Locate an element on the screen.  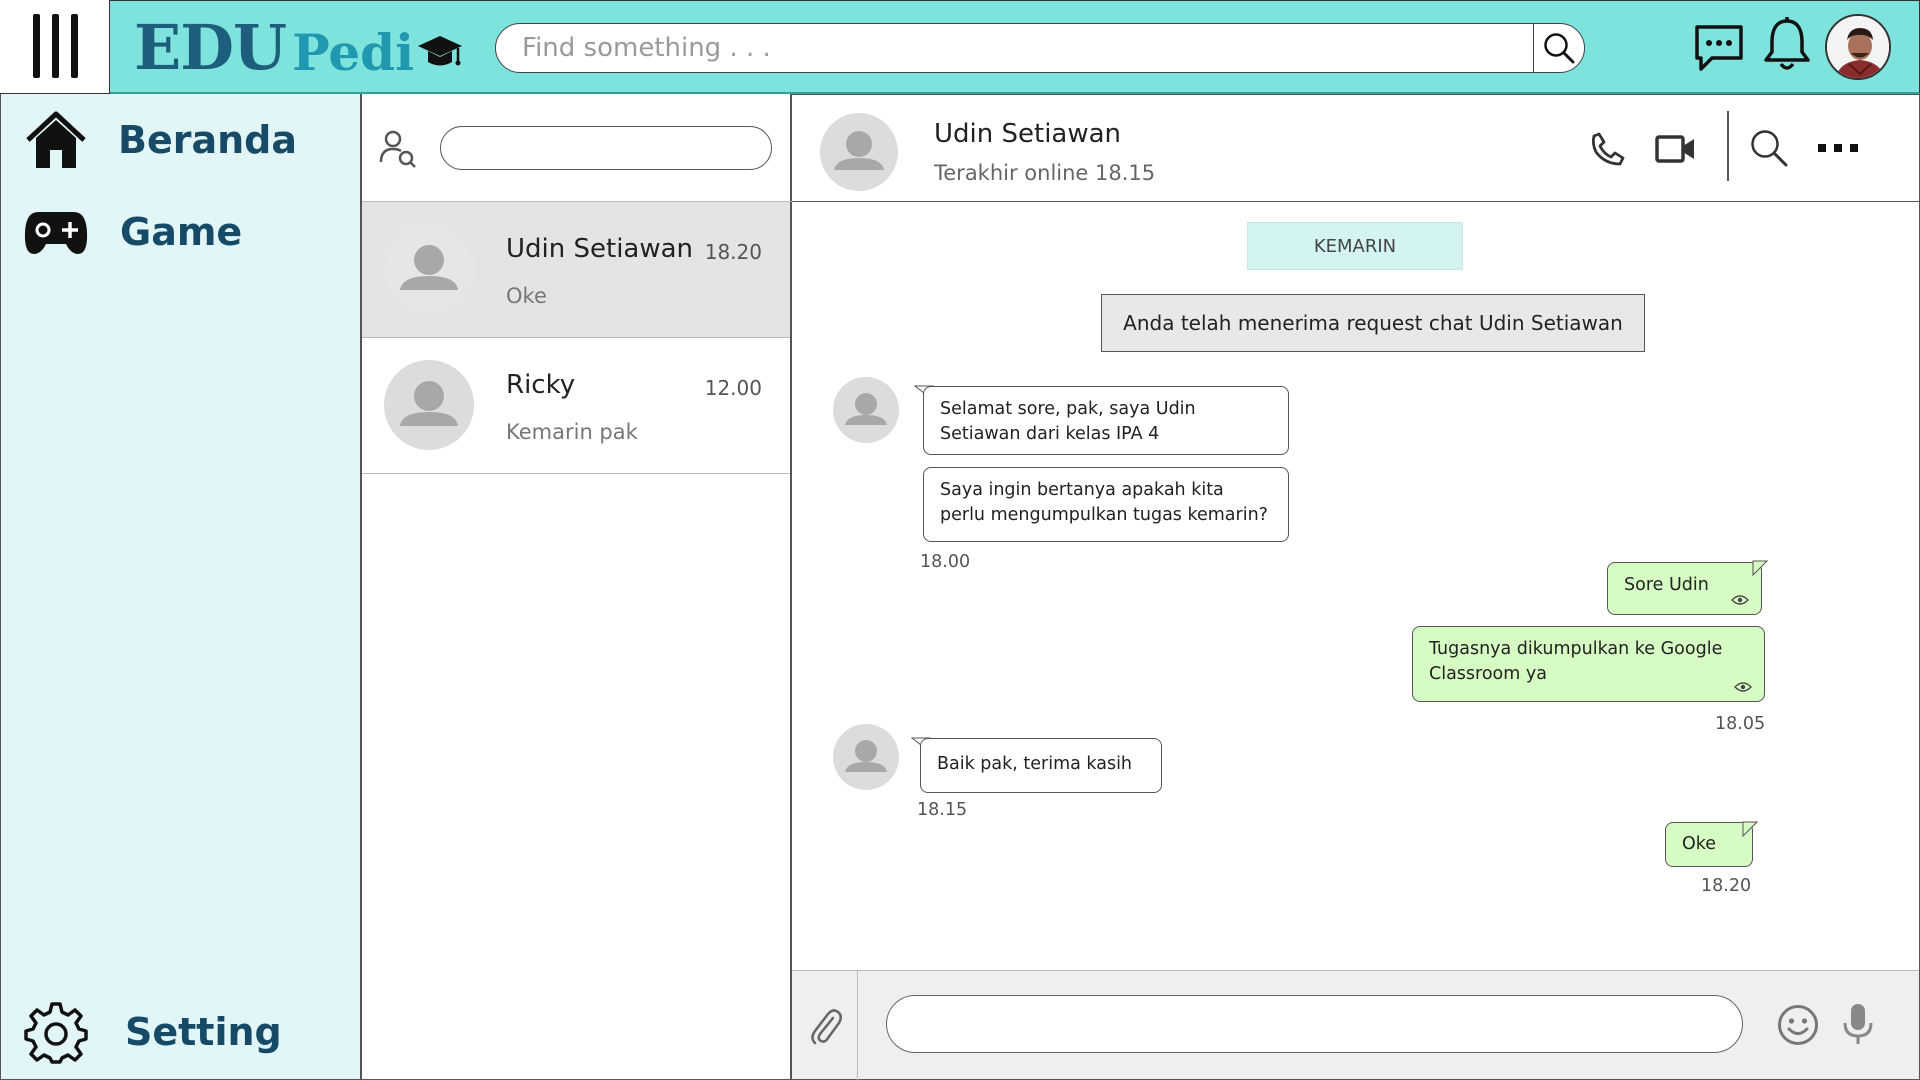
message-bubble-outgoing: Sore Udin is located at coordinates (1684, 588).